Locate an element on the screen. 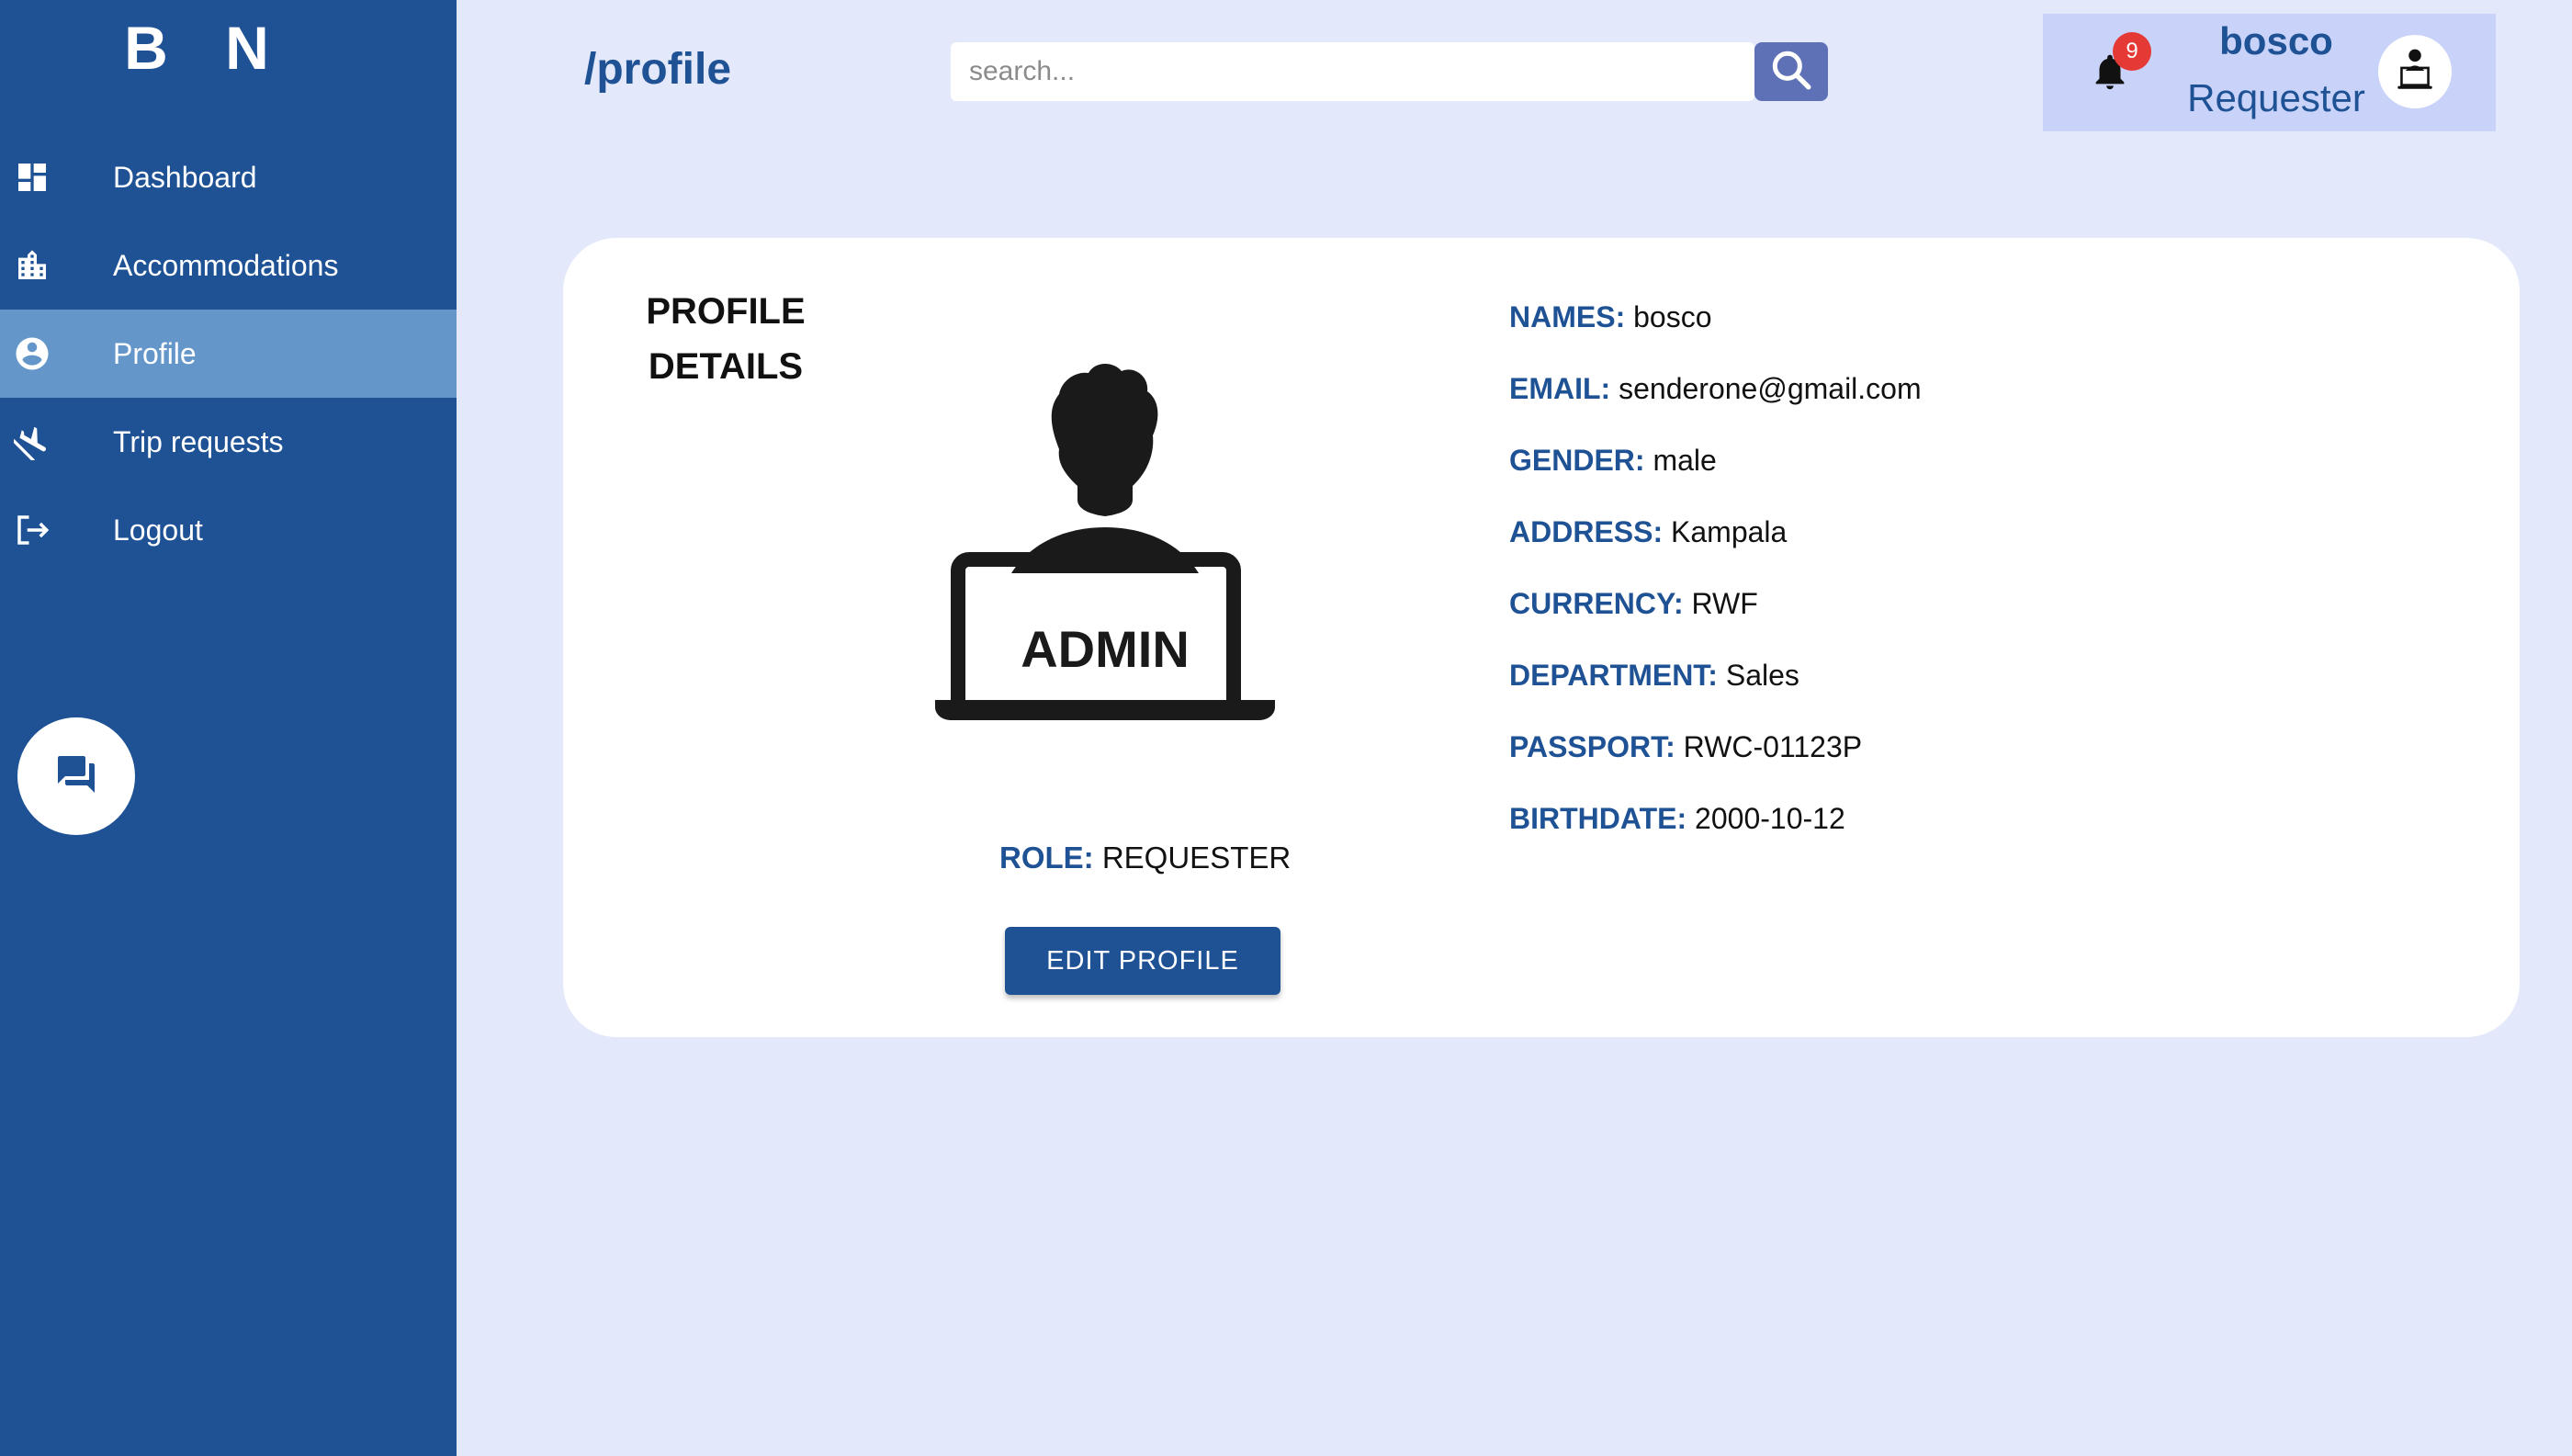  field-label: ADDRESS: is located at coordinates (1586, 531).